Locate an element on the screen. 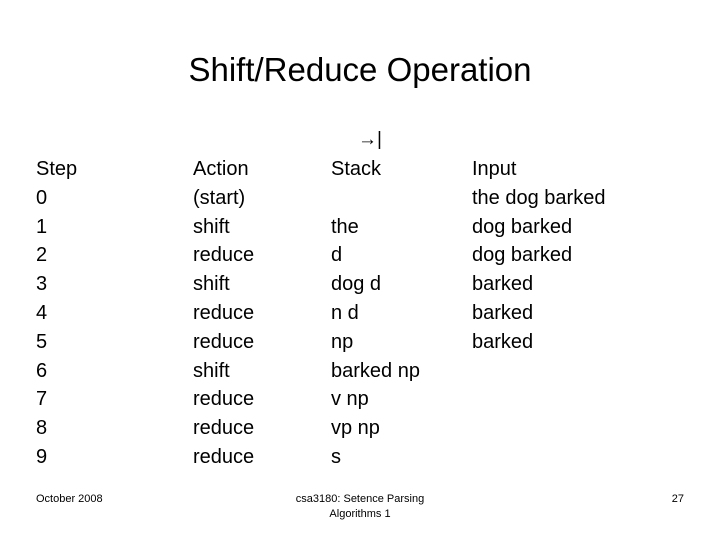 The image size is (720, 540). cell-step: 9 is located at coordinates (42, 456).